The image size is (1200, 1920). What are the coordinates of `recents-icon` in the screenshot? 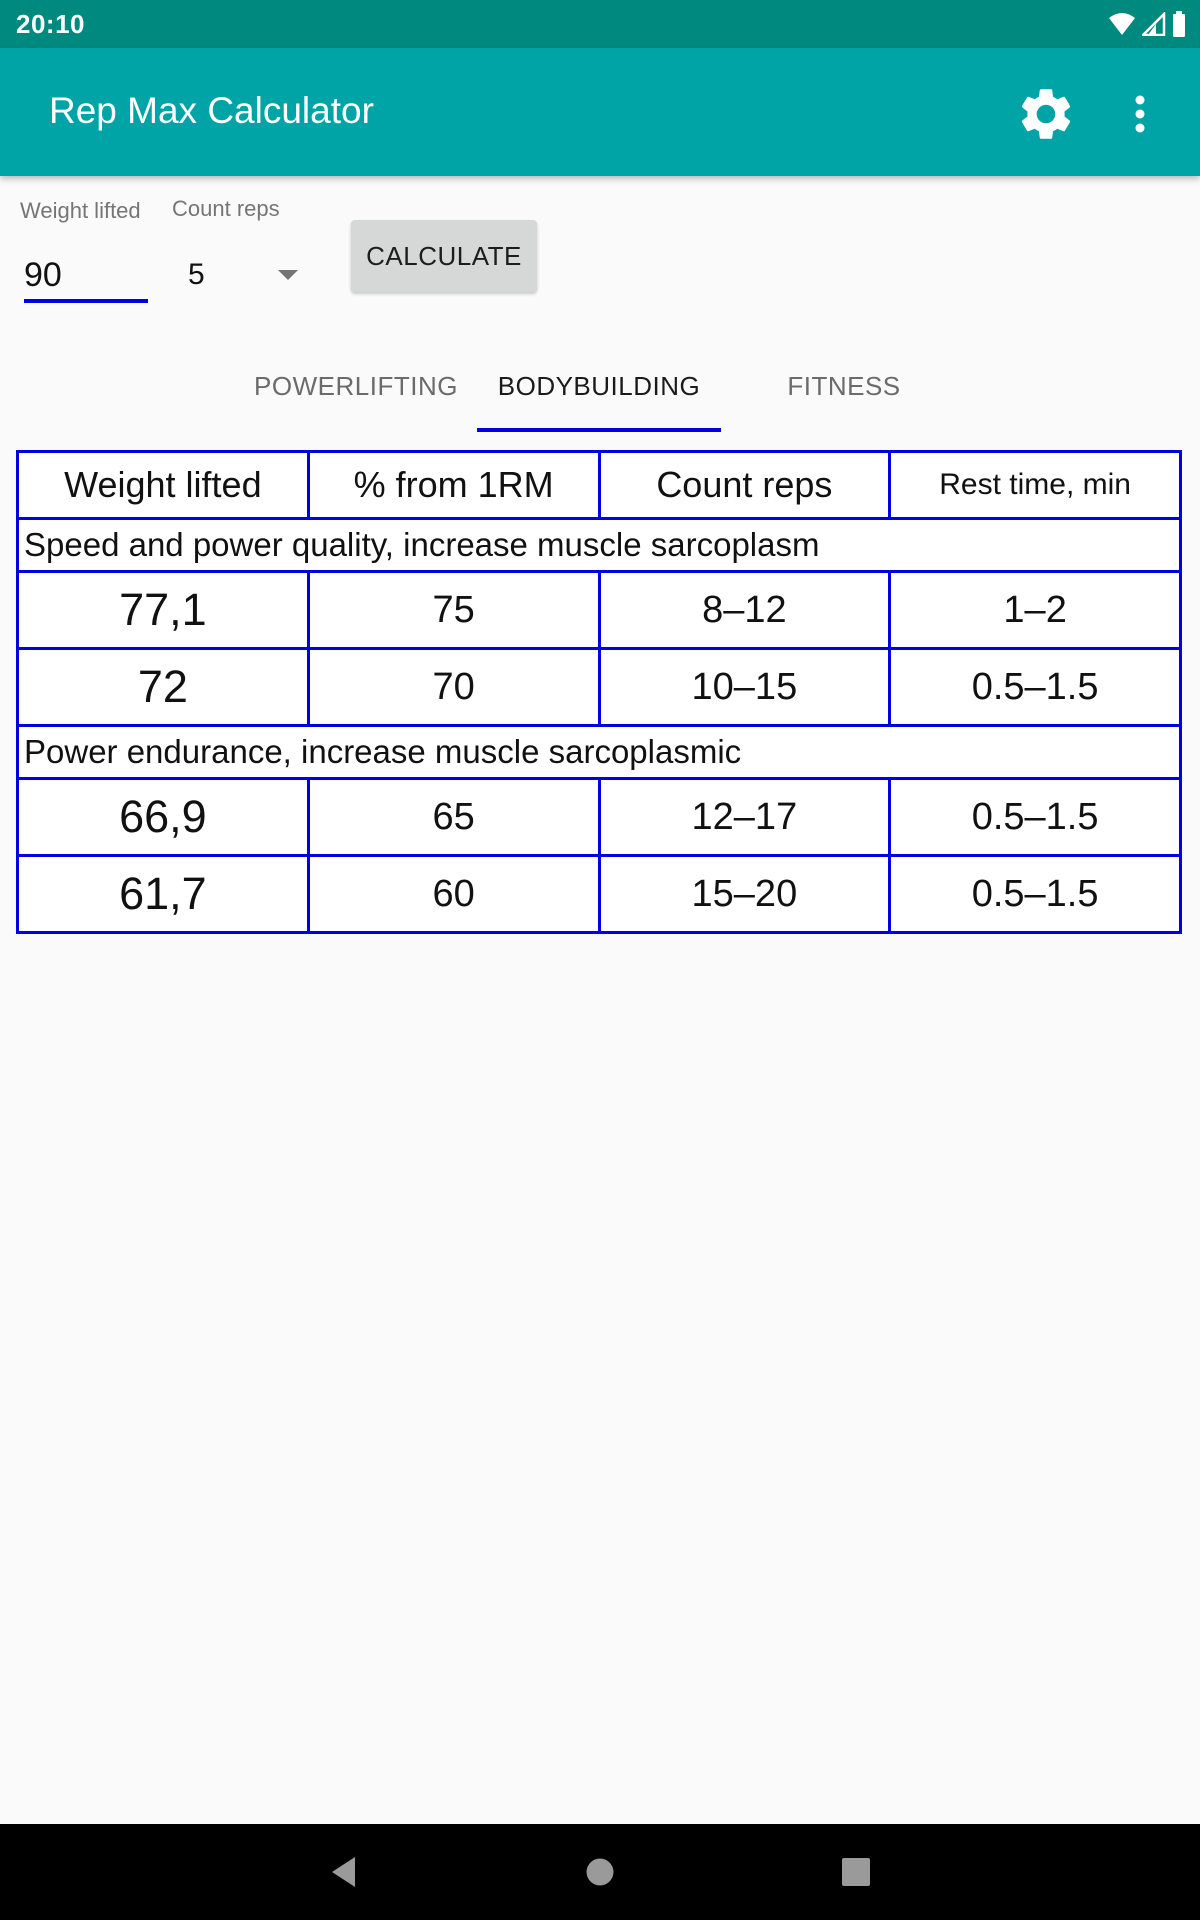 It's located at (856, 1872).